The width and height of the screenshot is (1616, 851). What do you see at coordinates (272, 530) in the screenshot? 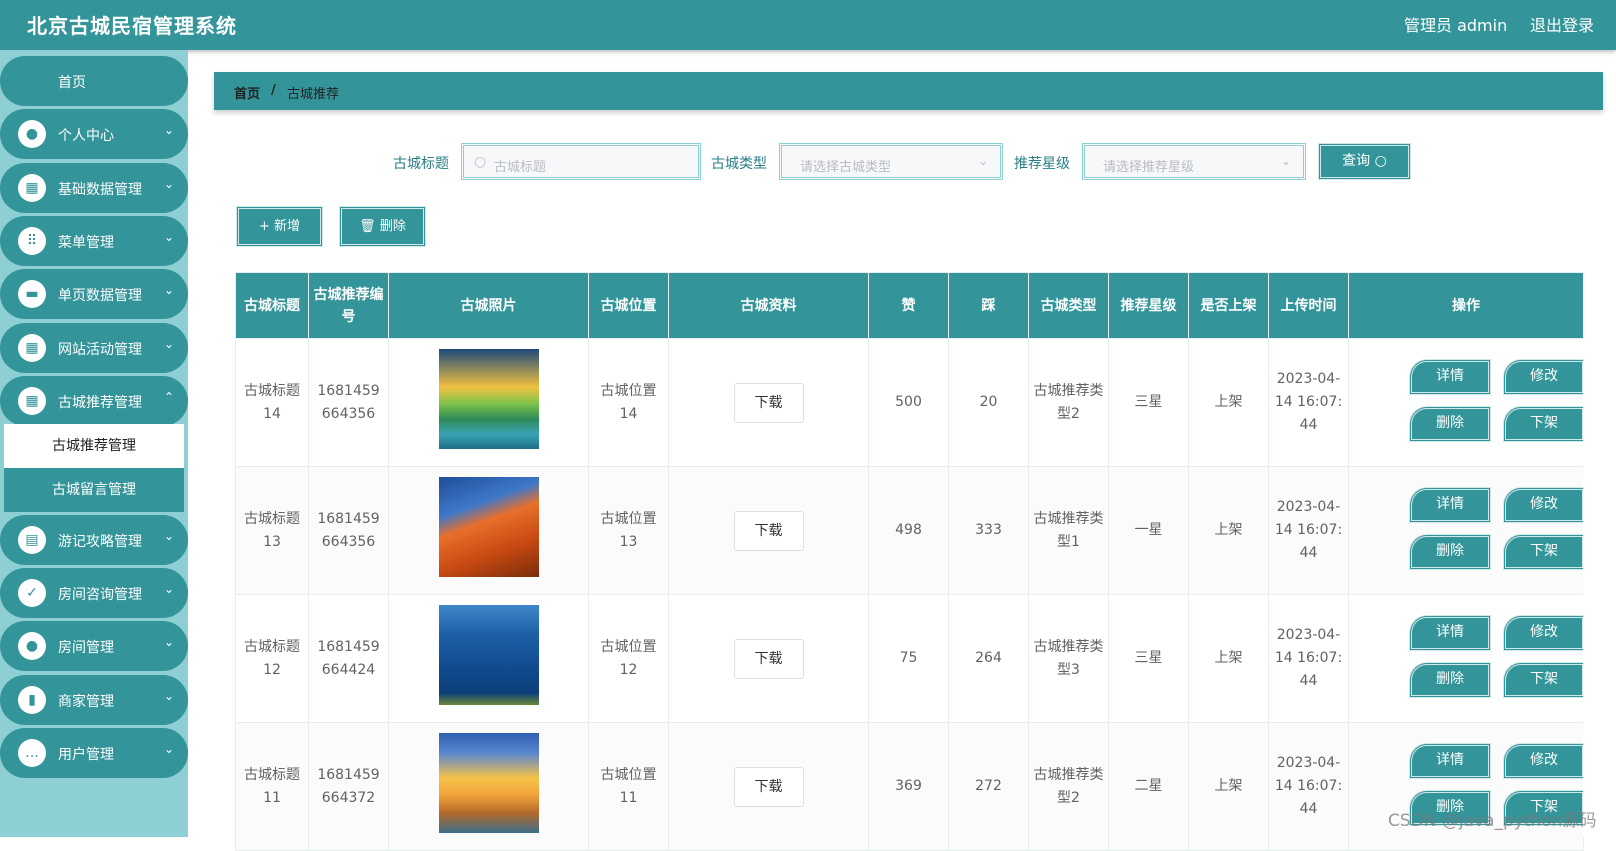
I see `cell-title: 古城标题13` at bounding box center [272, 530].